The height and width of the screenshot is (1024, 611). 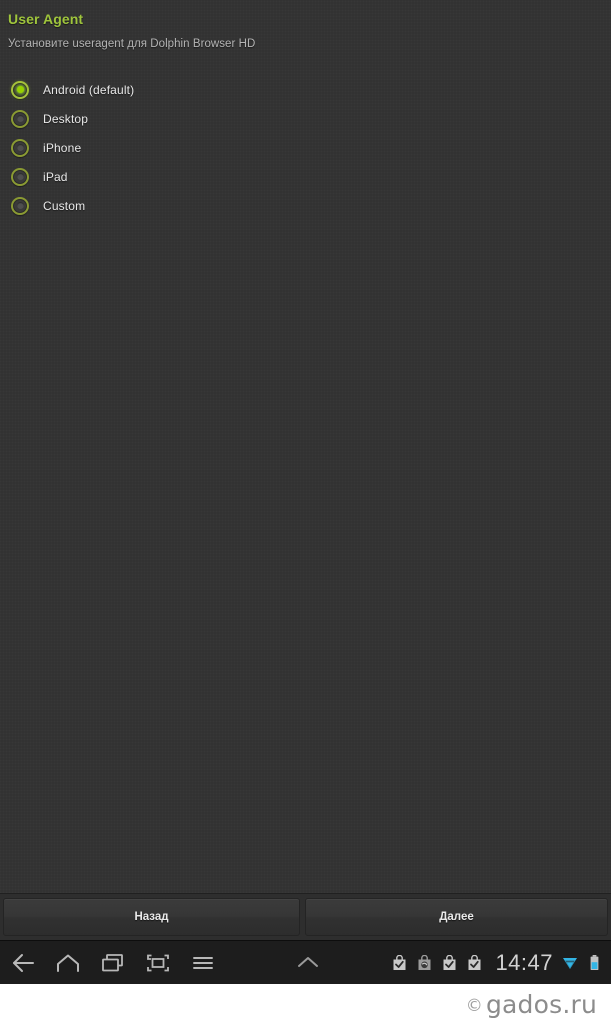 I want to click on status-area: 14:47, so click(x=496, y=963).